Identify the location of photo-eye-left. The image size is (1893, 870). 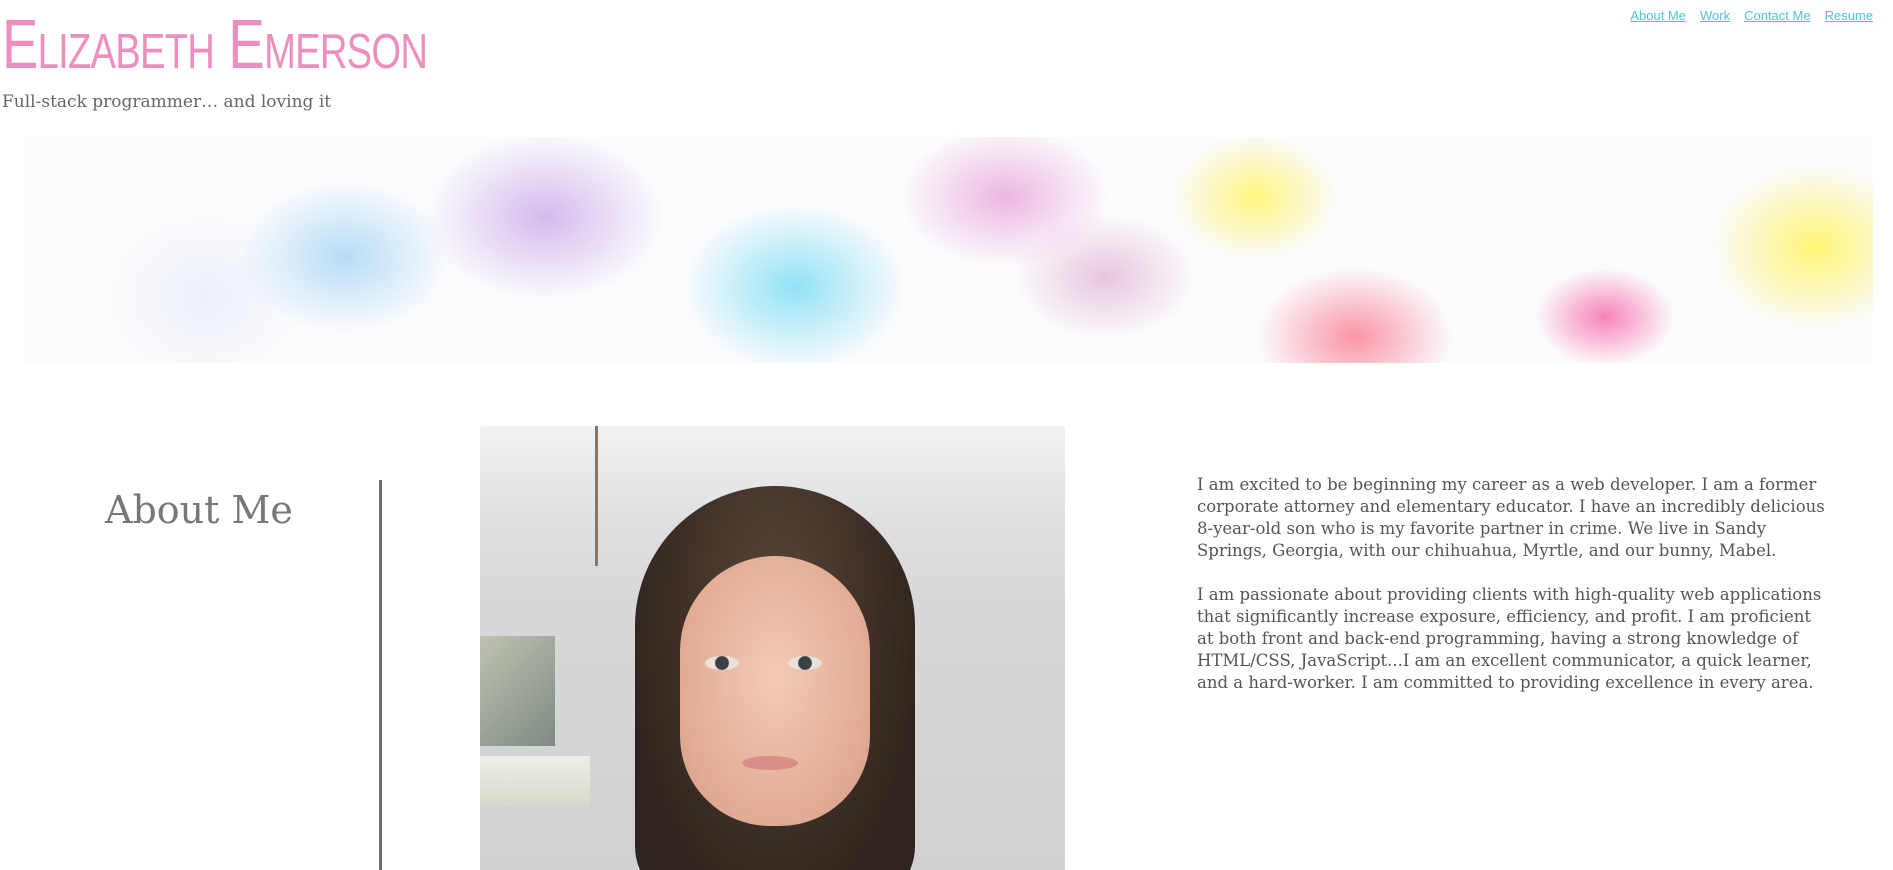
(722, 663).